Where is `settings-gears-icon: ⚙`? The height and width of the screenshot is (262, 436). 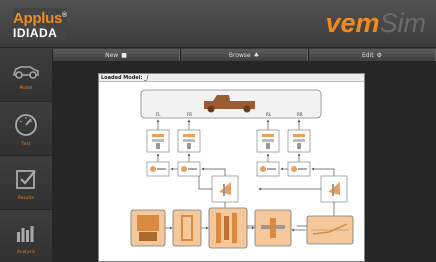
settings-gears-icon: ⚙ is located at coordinates (379, 55).